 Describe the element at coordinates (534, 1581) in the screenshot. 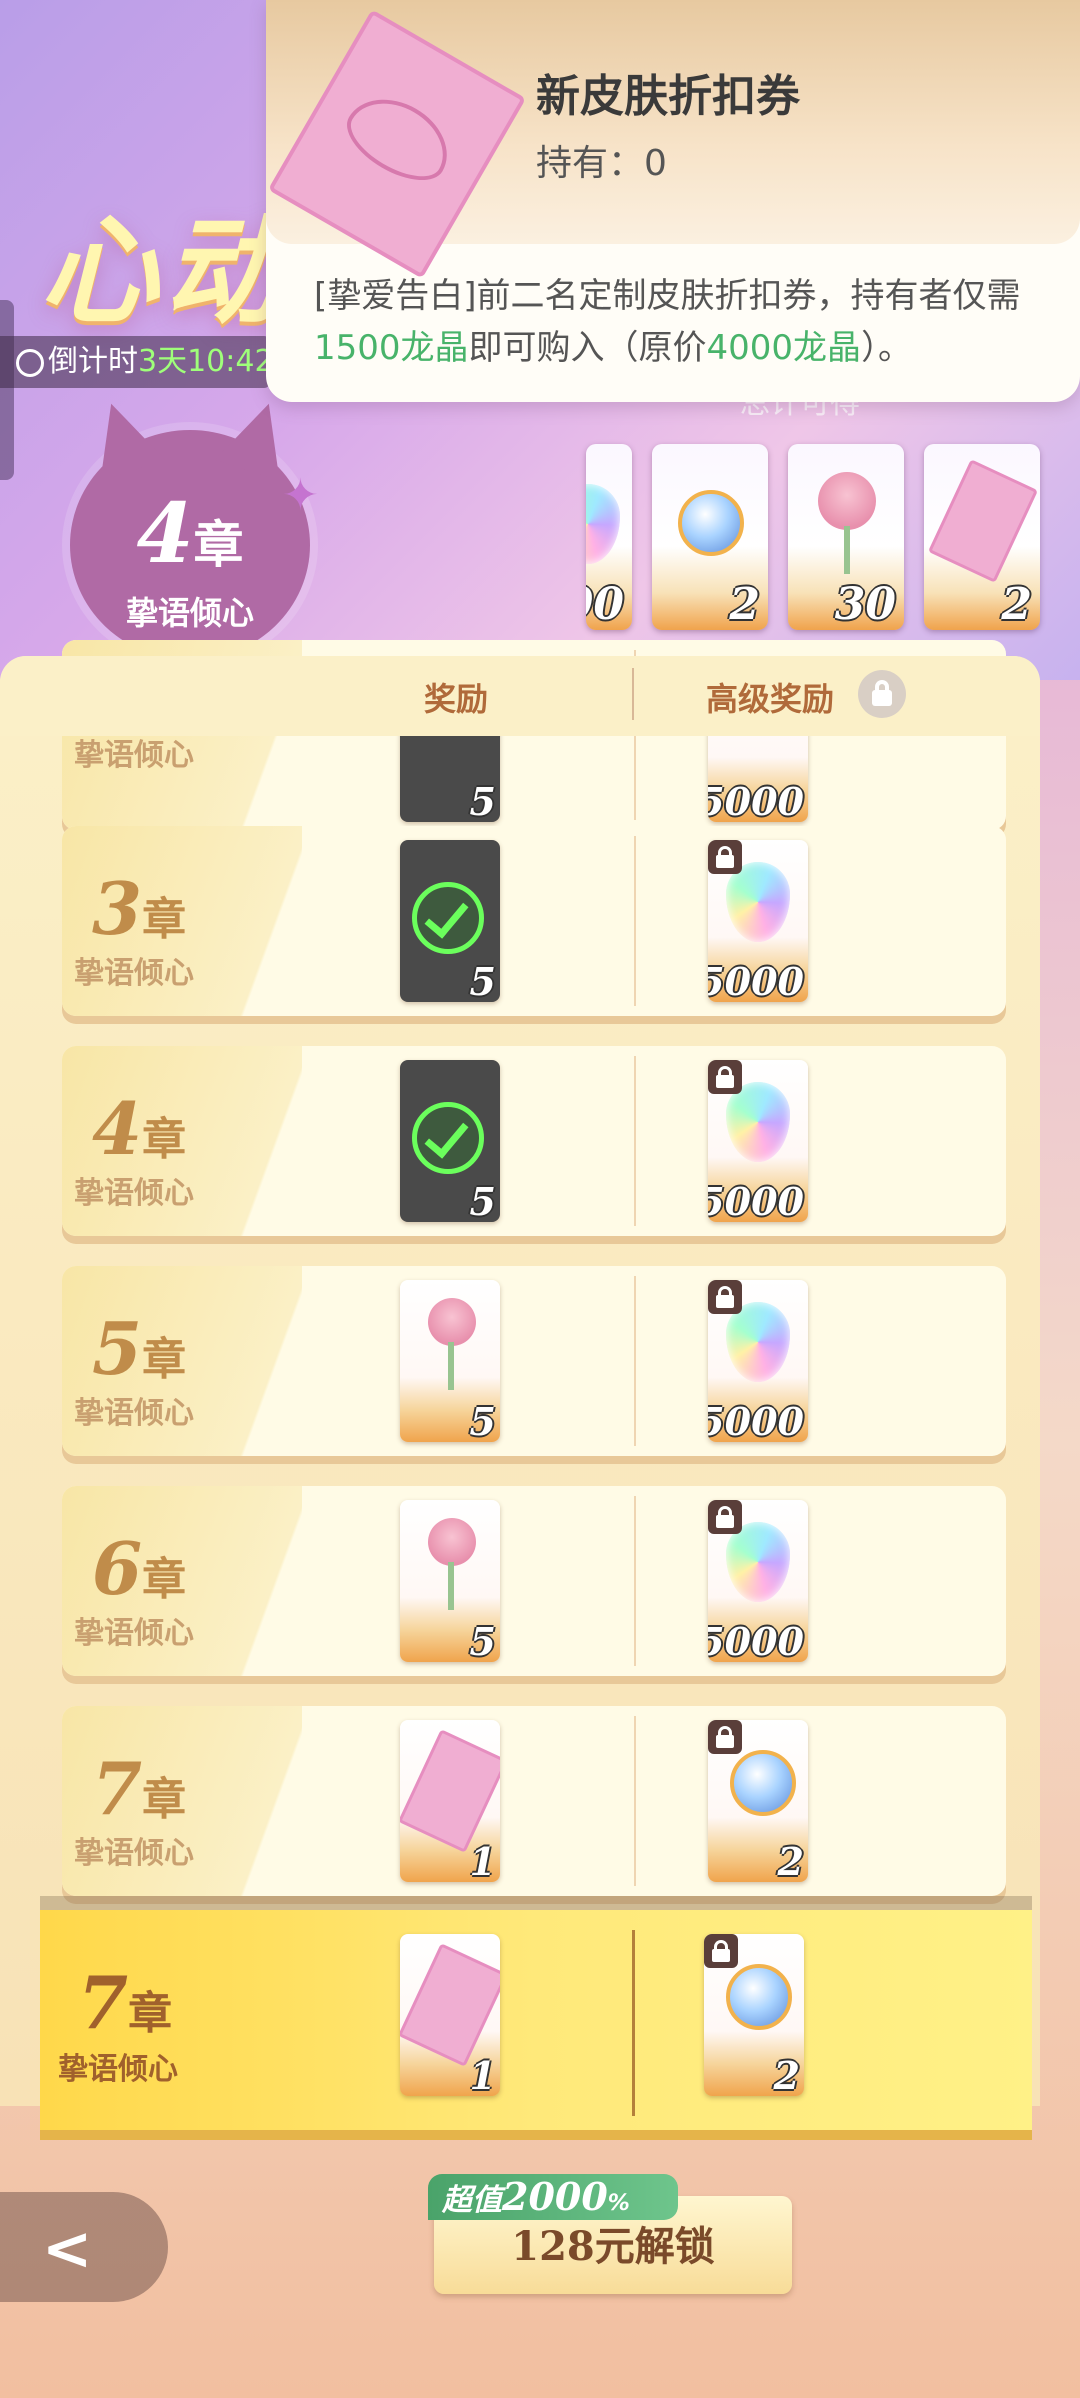

I see `reward-row: 6章 挚语倾心 5 5000` at that location.